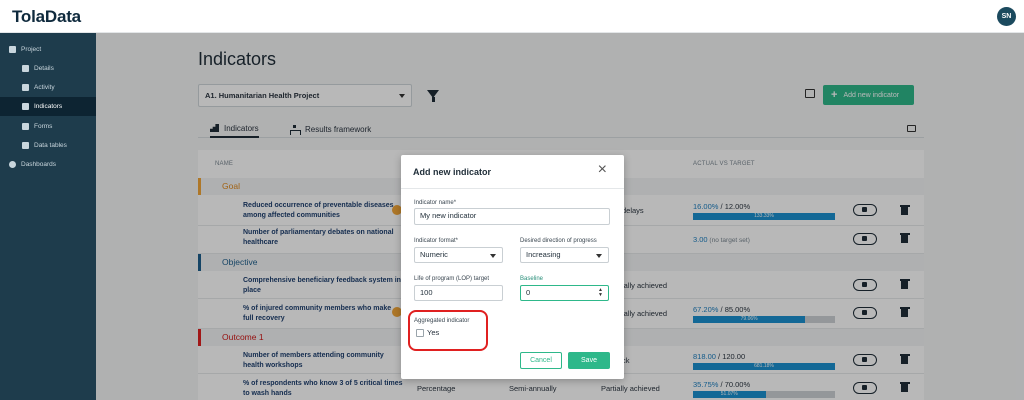 The width and height of the screenshot is (1024, 400). What do you see at coordinates (564, 293) in the screenshot?
I see `baseline-input: 0 ▲ ▼` at bounding box center [564, 293].